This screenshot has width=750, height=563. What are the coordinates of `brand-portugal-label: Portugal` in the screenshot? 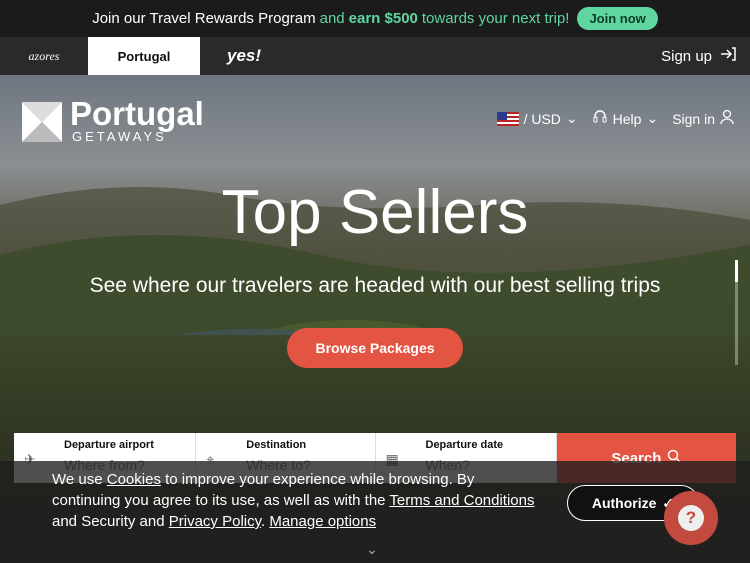 It's located at (144, 56).